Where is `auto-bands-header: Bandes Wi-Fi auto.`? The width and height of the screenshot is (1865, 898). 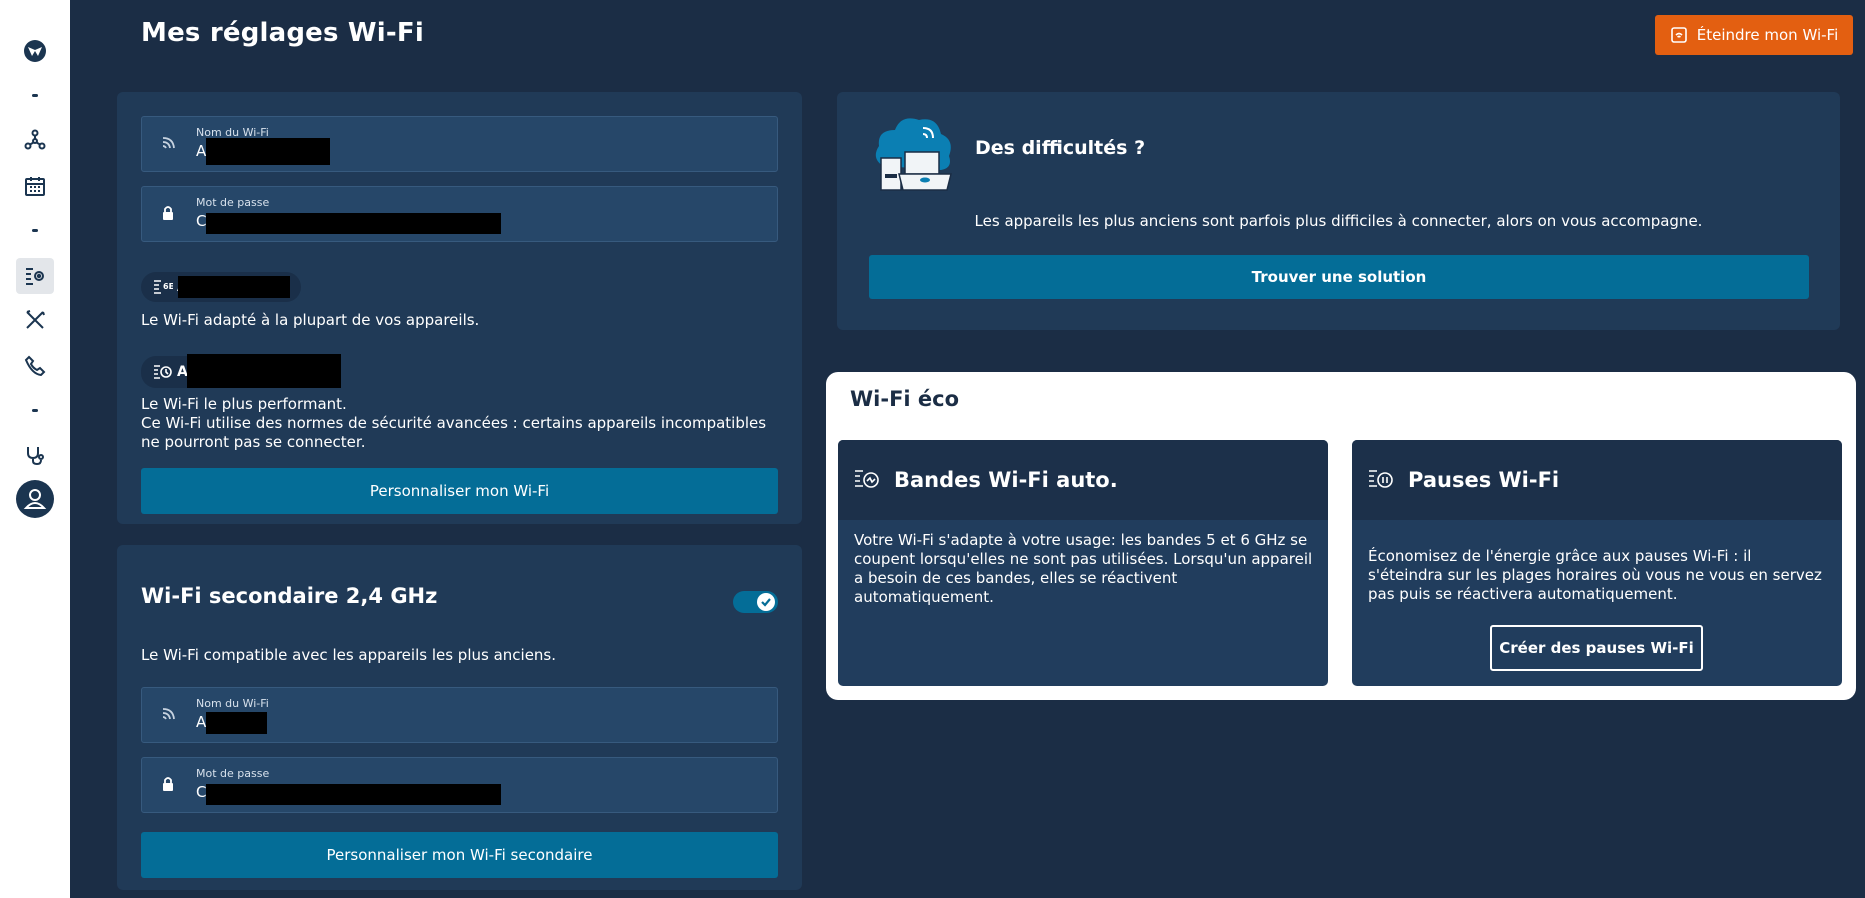 auto-bands-header: Bandes Wi-Fi auto. is located at coordinates (1083, 480).